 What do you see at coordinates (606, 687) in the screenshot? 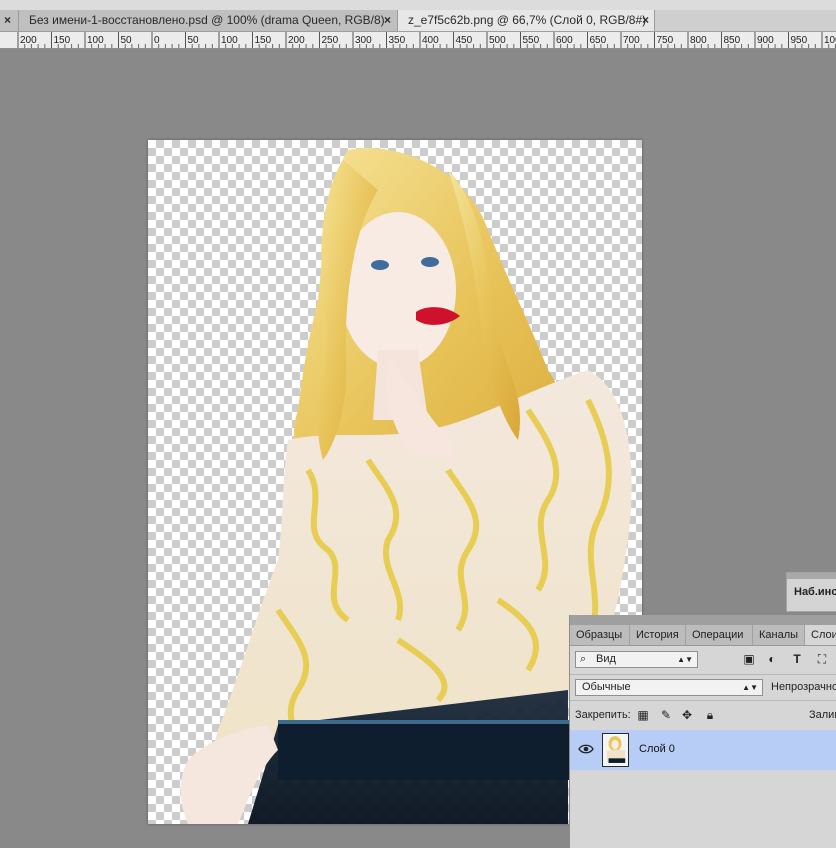
I see `blend-mode-value: Обычные` at bounding box center [606, 687].